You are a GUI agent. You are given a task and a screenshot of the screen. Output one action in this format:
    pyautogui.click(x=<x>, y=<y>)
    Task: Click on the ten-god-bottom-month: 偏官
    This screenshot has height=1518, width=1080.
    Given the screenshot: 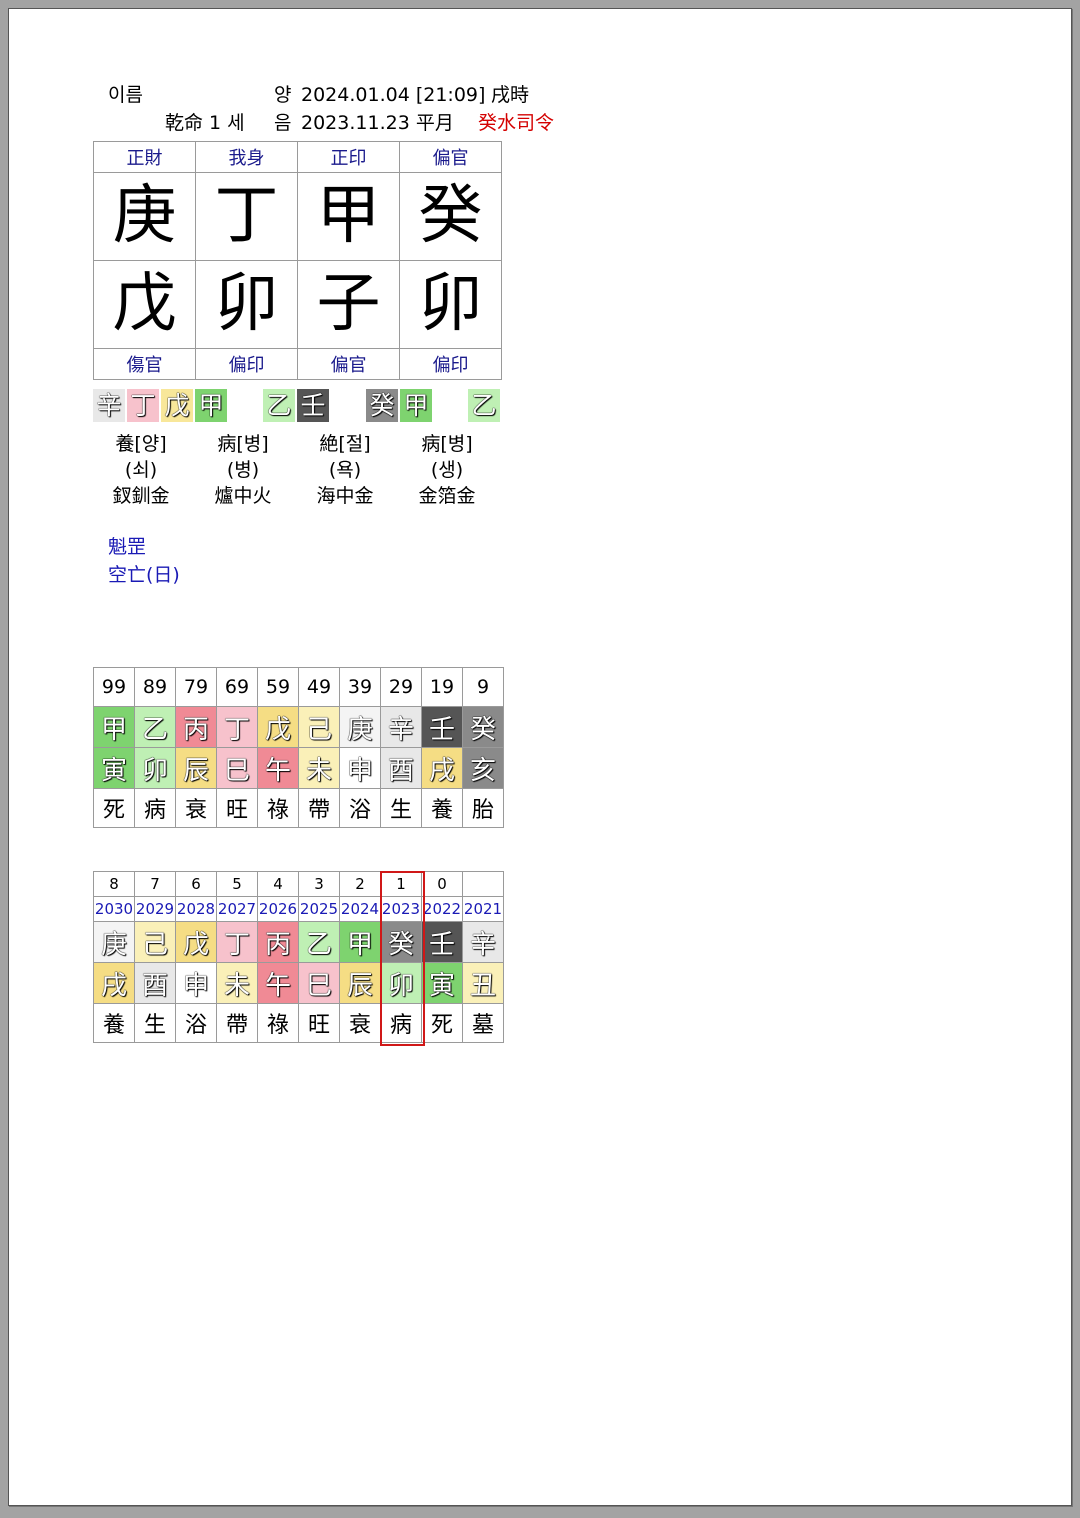 What is the action you would take?
    pyautogui.click(x=348, y=364)
    